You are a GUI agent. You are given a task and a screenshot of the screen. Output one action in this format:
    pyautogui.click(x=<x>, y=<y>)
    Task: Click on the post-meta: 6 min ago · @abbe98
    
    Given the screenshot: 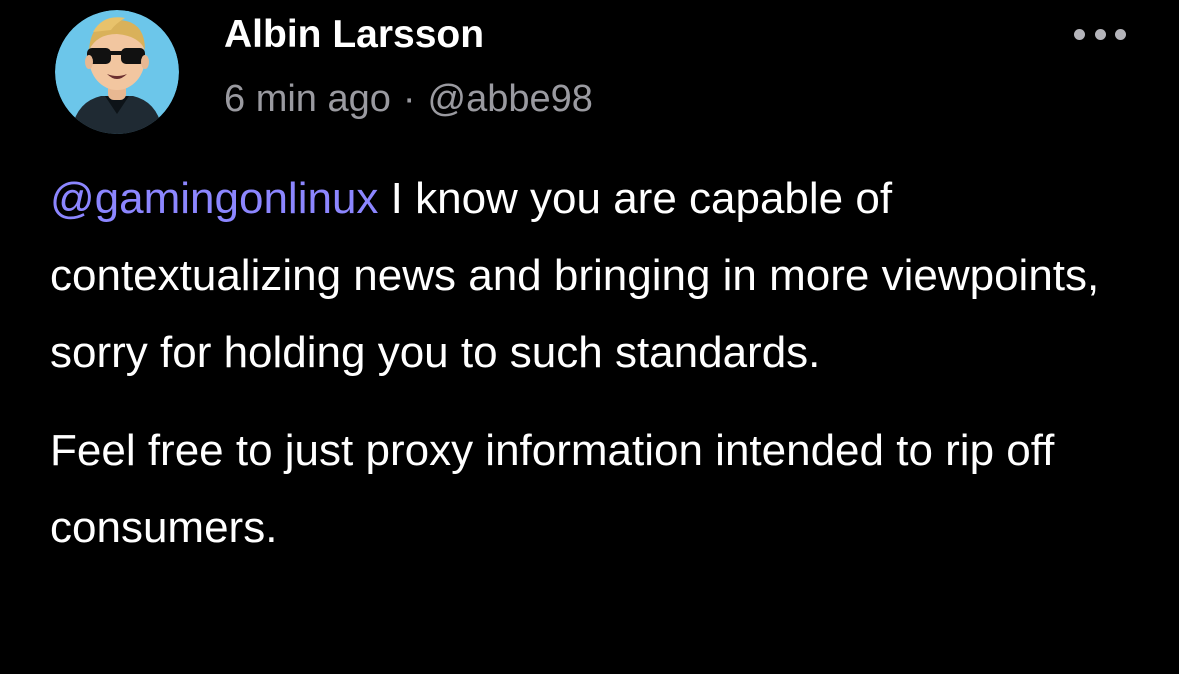 What is the action you would take?
    pyautogui.click(x=408, y=99)
    